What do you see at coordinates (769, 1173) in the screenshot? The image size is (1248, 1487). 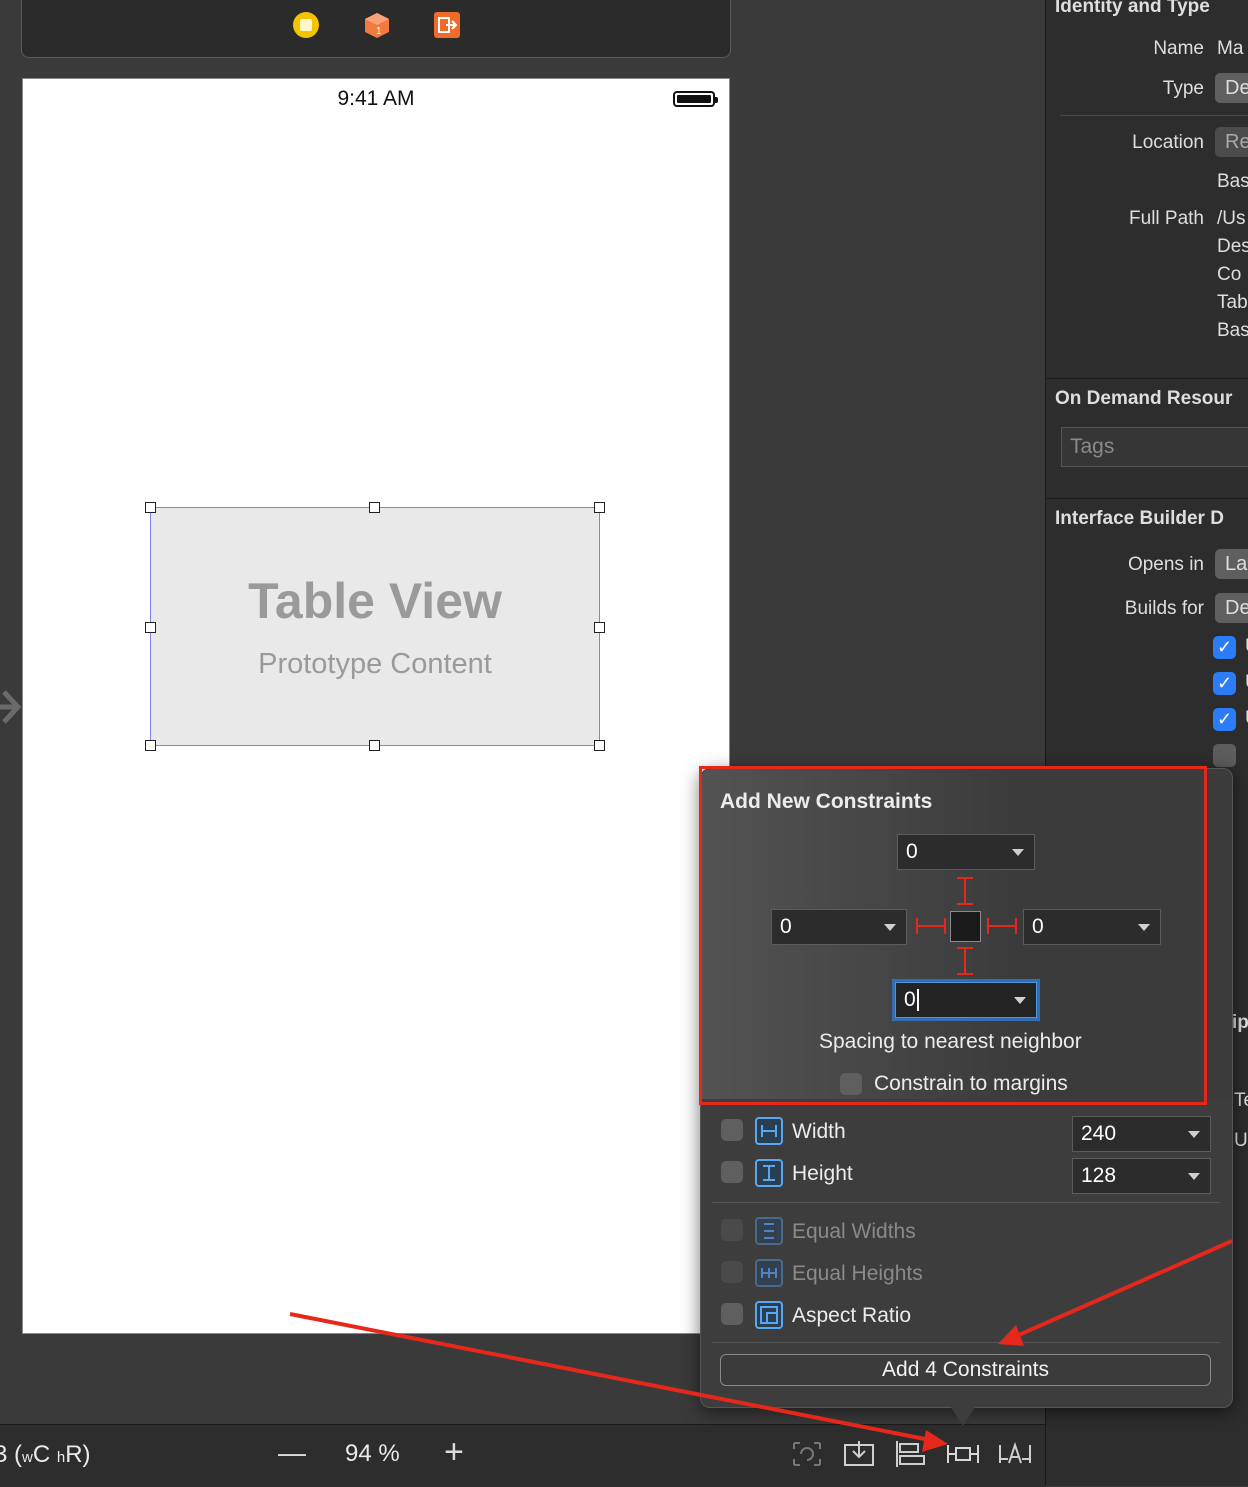 I see `height-constraint-icon` at bounding box center [769, 1173].